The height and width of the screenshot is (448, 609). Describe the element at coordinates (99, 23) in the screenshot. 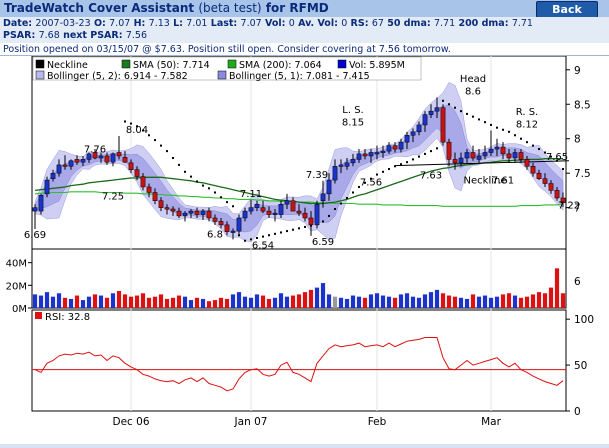

I see `open-label: O:` at that location.